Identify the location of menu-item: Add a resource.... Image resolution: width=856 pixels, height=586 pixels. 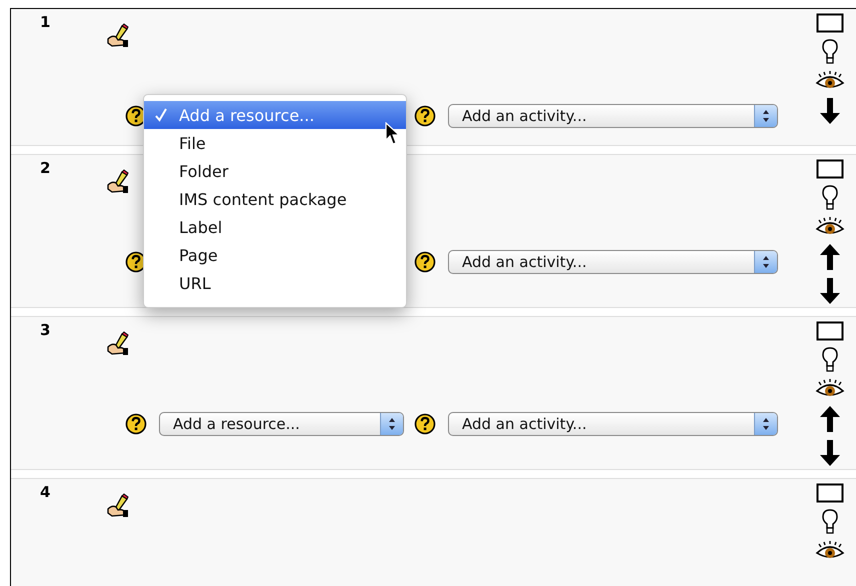
(275, 115).